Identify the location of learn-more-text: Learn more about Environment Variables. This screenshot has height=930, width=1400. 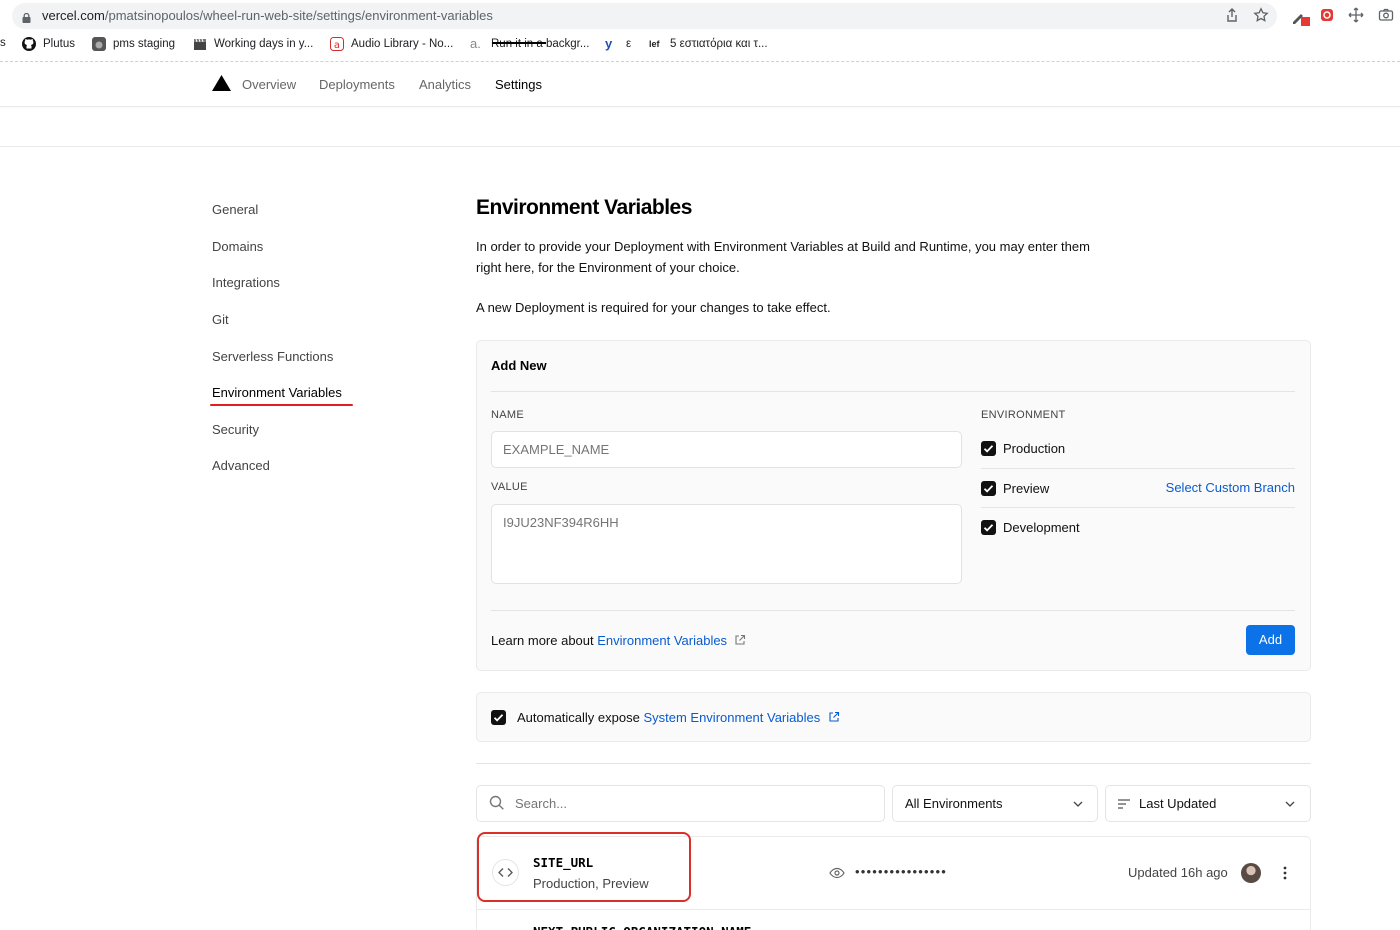
(609, 640).